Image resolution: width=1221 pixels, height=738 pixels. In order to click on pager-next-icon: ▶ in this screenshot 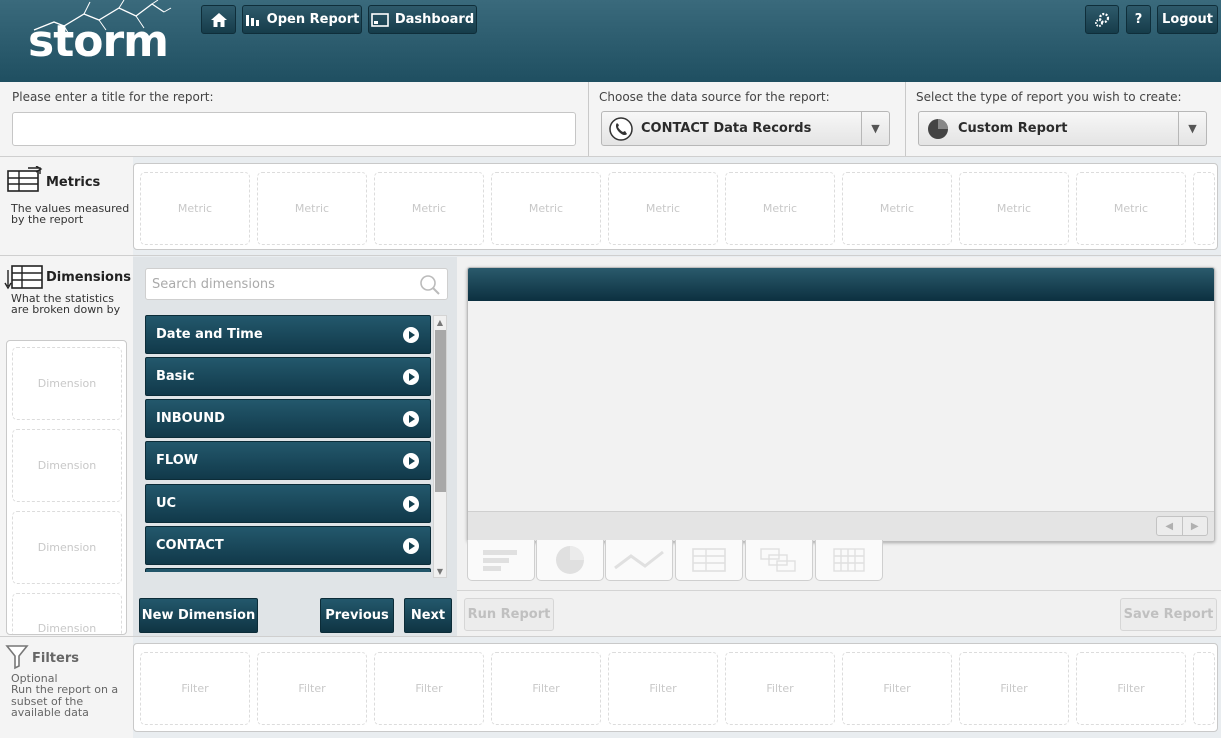, I will do `click(1194, 526)`.